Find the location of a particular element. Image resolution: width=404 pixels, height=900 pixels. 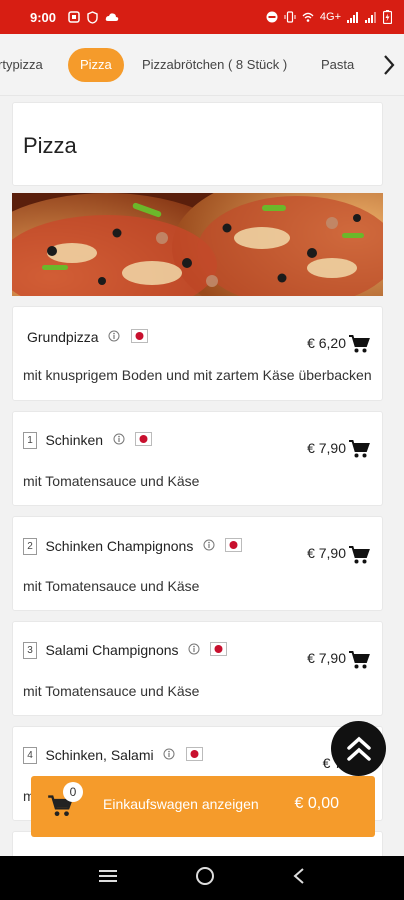

network-type: 4G+ is located at coordinates (330, 17).